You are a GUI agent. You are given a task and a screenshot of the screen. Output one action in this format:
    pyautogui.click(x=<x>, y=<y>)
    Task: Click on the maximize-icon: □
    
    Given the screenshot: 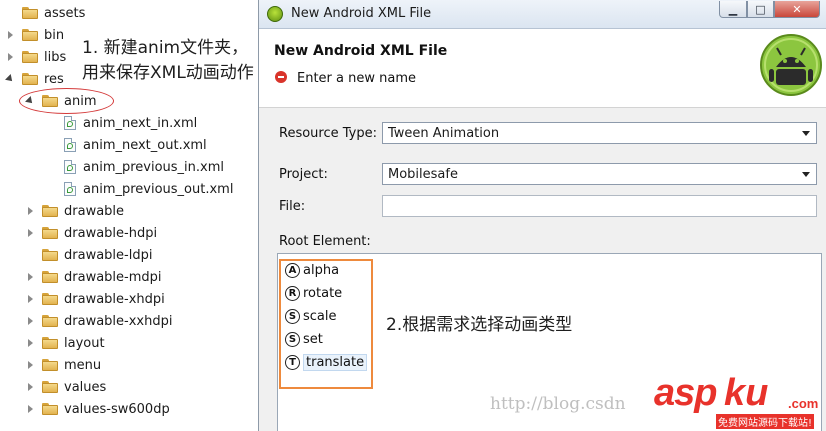 What is the action you would take?
    pyautogui.click(x=760, y=9)
    